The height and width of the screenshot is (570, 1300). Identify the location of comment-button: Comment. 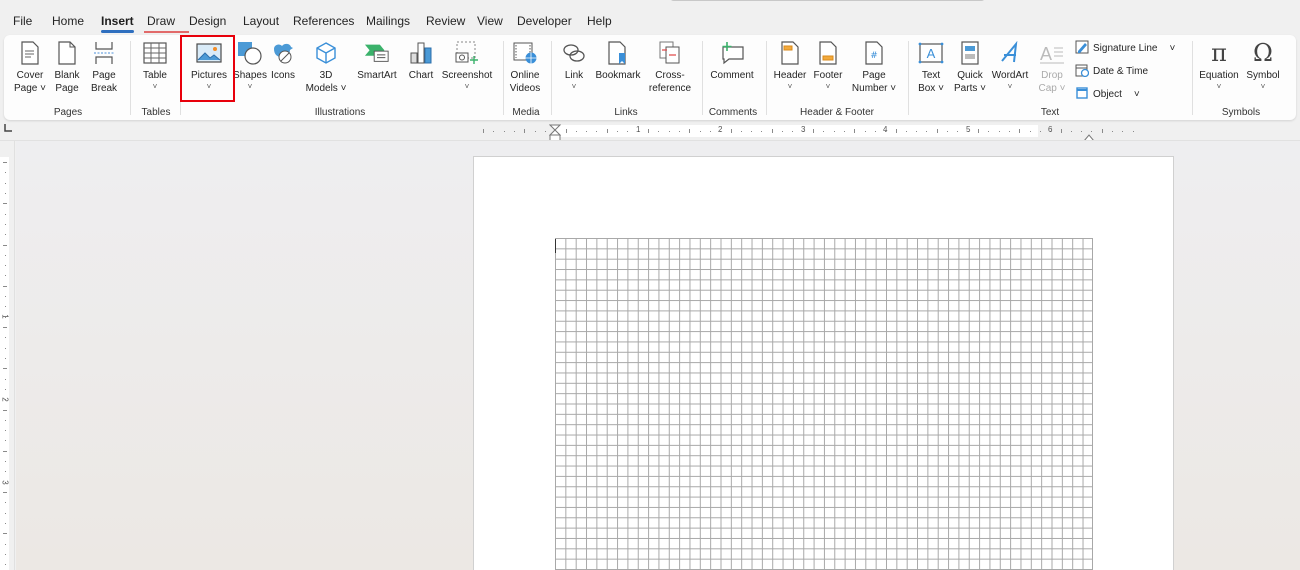
(732, 58).